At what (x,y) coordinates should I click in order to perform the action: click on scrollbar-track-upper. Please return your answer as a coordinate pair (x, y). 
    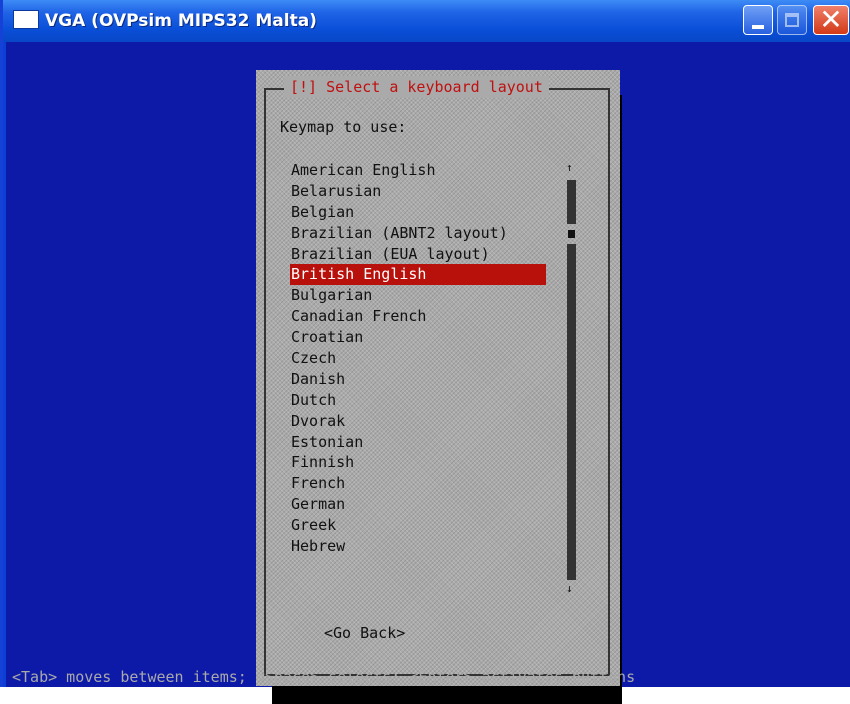
    Looking at the image, I should click on (571, 202).